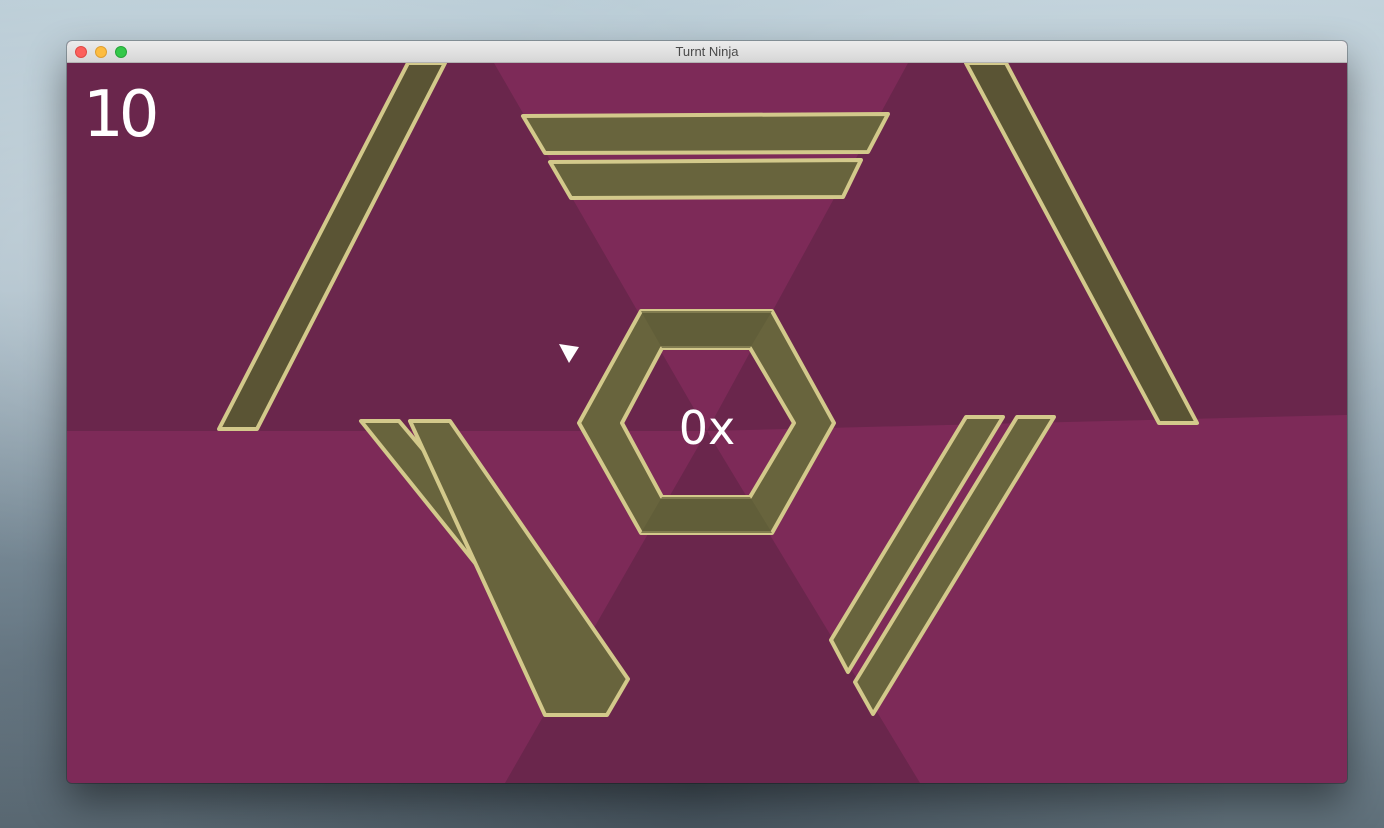 This screenshot has width=1384, height=828. Describe the element at coordinates (121, 115) in the screenshot. I see `score-counter: 10` at that location.